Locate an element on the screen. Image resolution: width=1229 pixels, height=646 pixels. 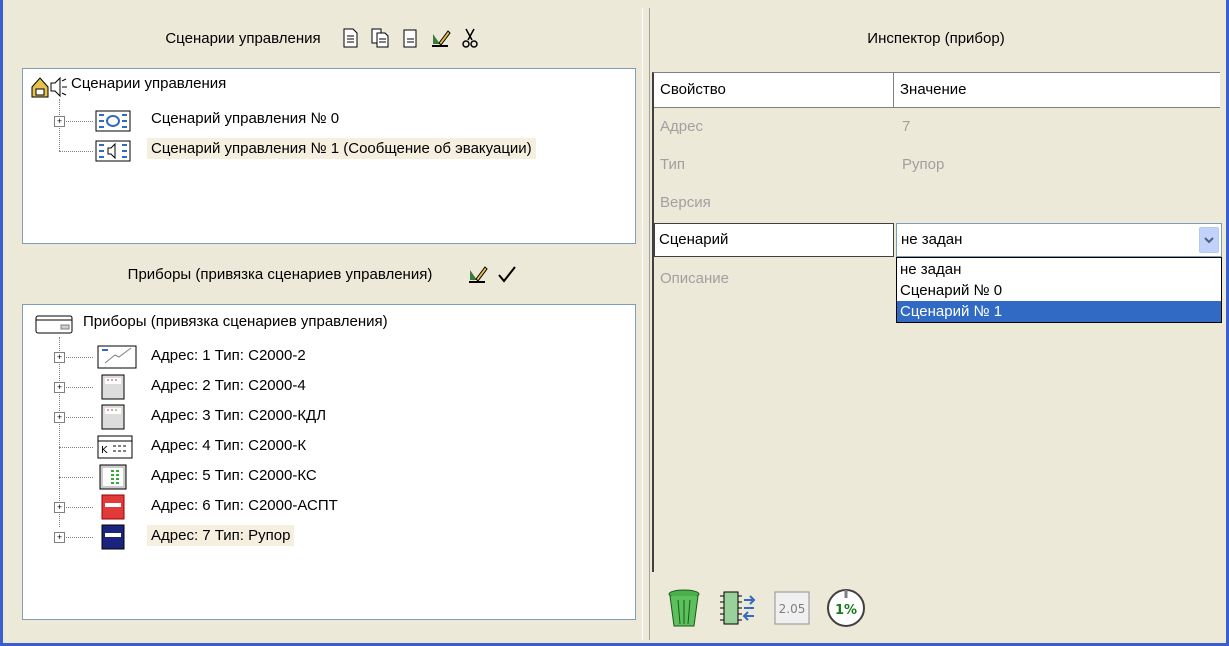
scenario-property-label: Сценарий is located at coordinates (774, 240).